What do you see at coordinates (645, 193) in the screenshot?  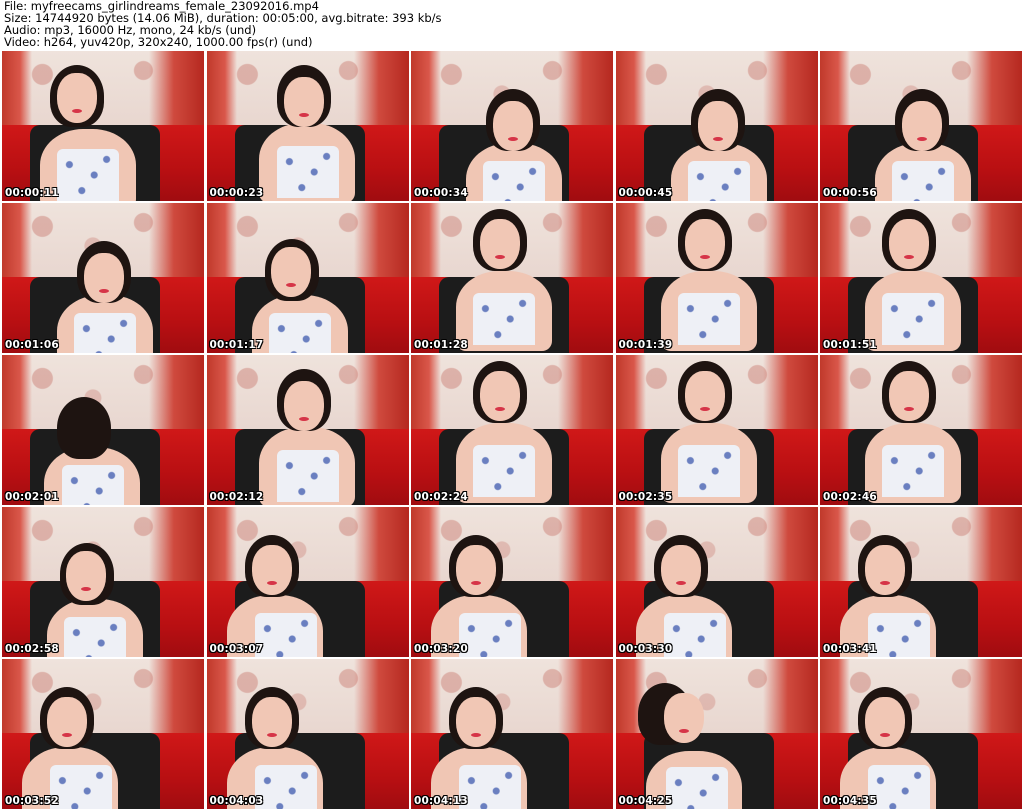 I see `thumbnail-timestamp: 00:00:45` at bounding box center [645, 193].